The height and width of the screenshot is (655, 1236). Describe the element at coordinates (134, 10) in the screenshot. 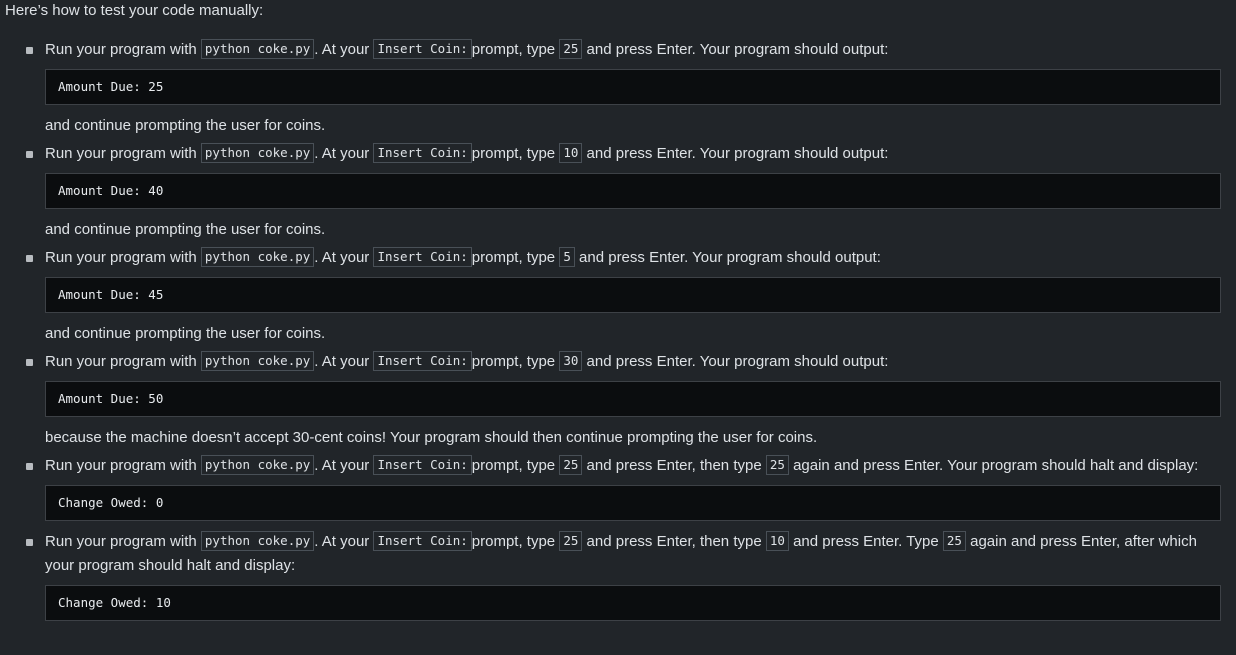

I see `intro-text: Here’s how to test your code manually:` at that location.